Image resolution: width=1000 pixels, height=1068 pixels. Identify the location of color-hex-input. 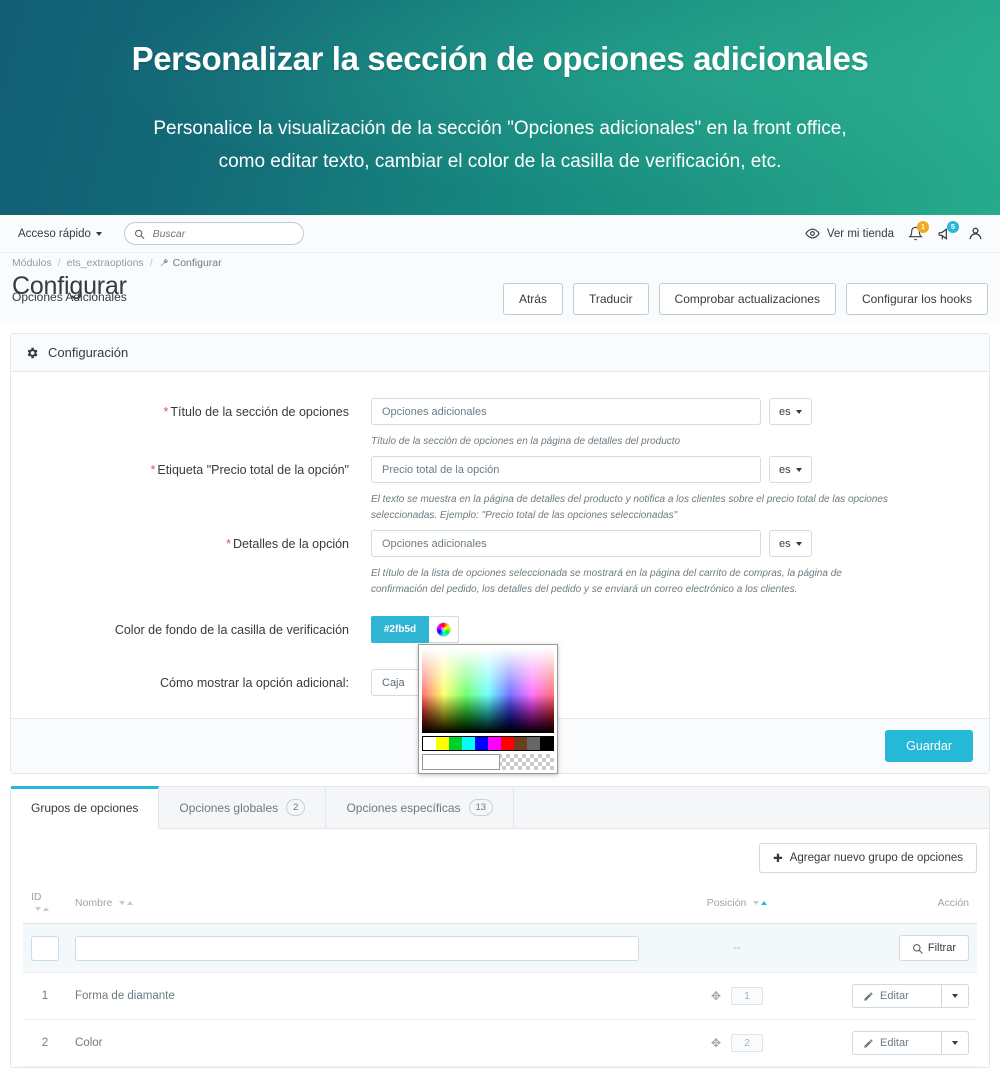
(461, 762).